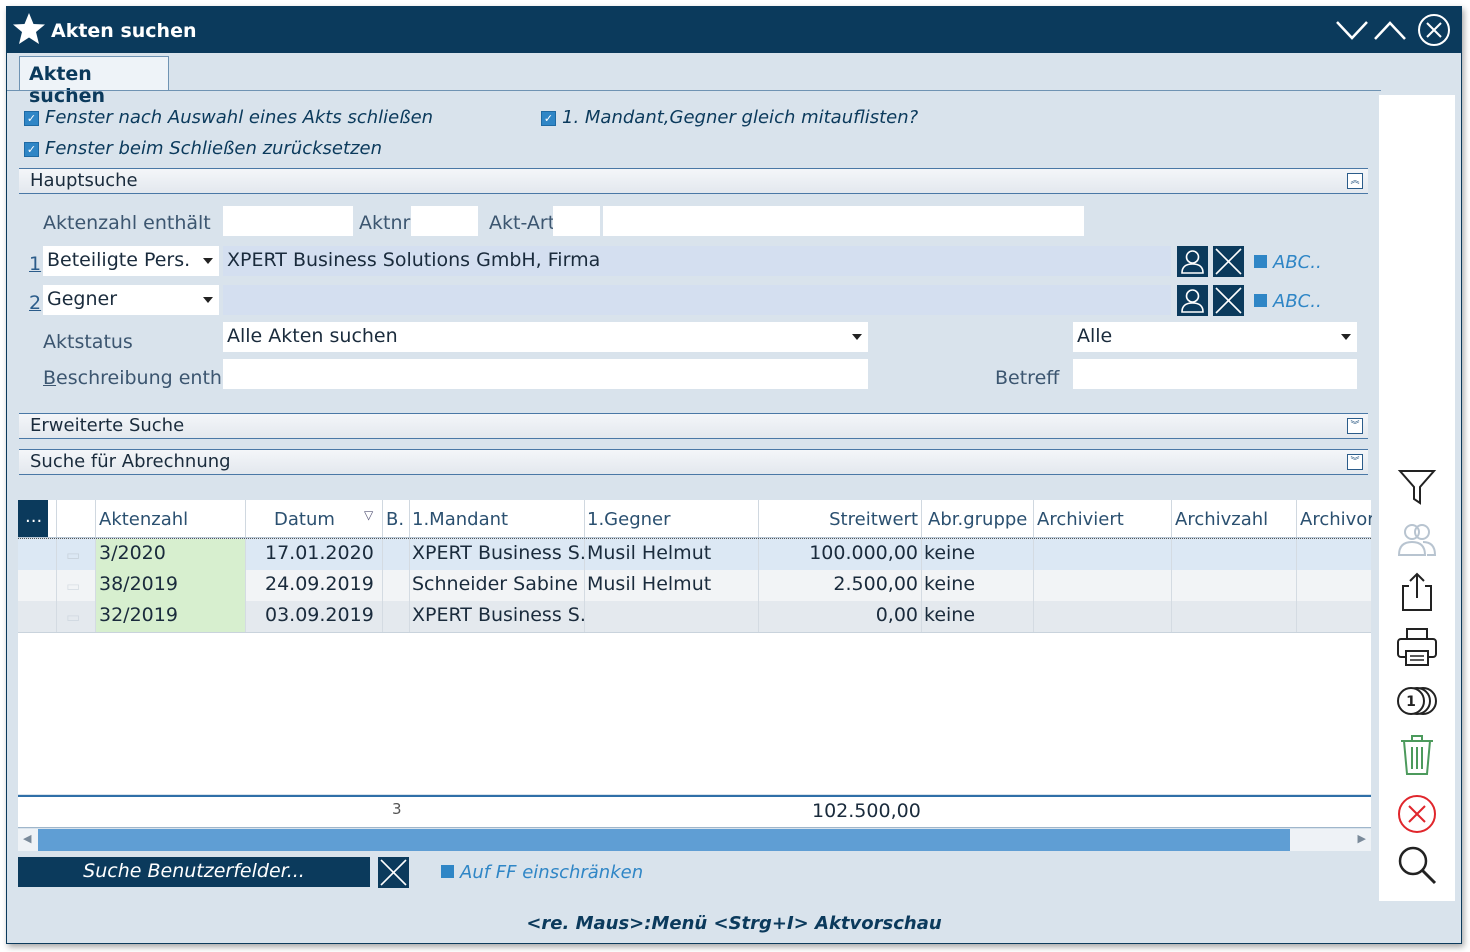 The height and width of the screenshot is (952, 1470). What do you see at coordinates (1417, 755) in the screenshot?
I see `trash-icon` at bounding box center [1417, 755].